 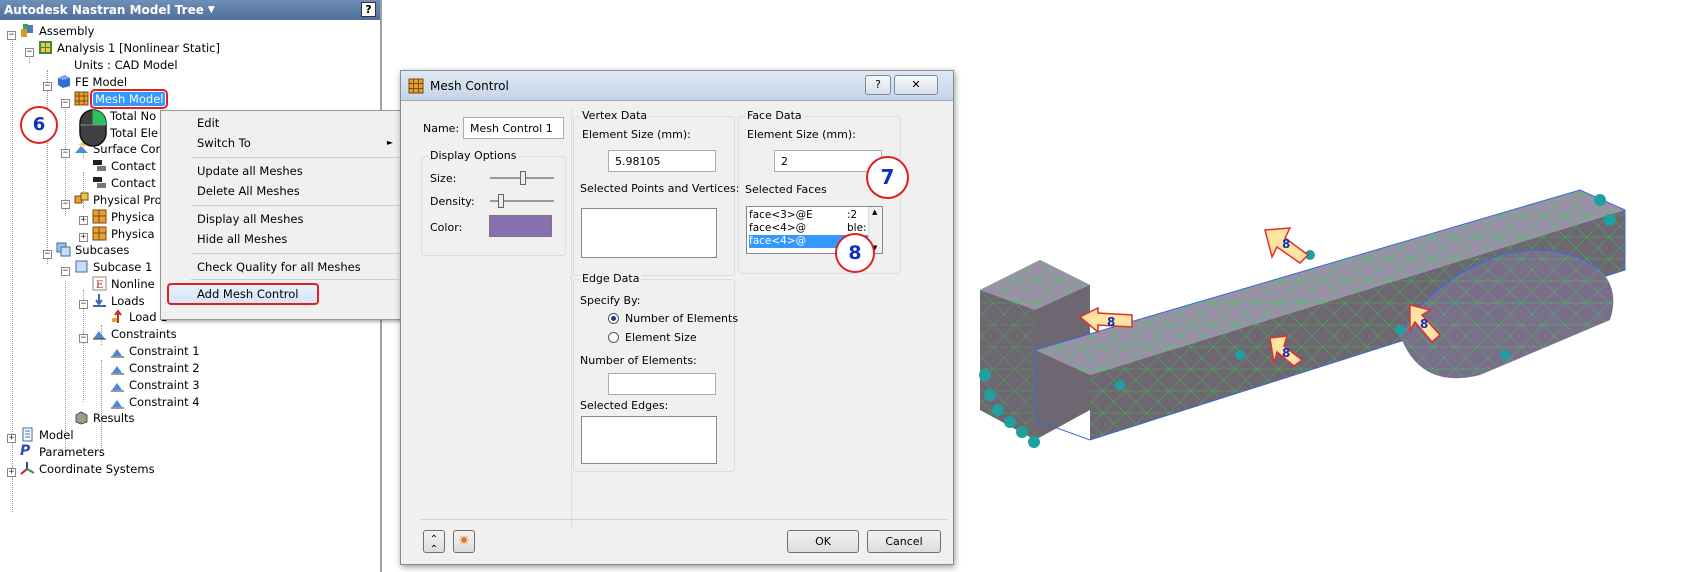 What do you see at coordinates (87, 468) in the screenshot?
I see `tree-node-coordinate-systems: Coordinate Systems` at bounding box center [87, 468].